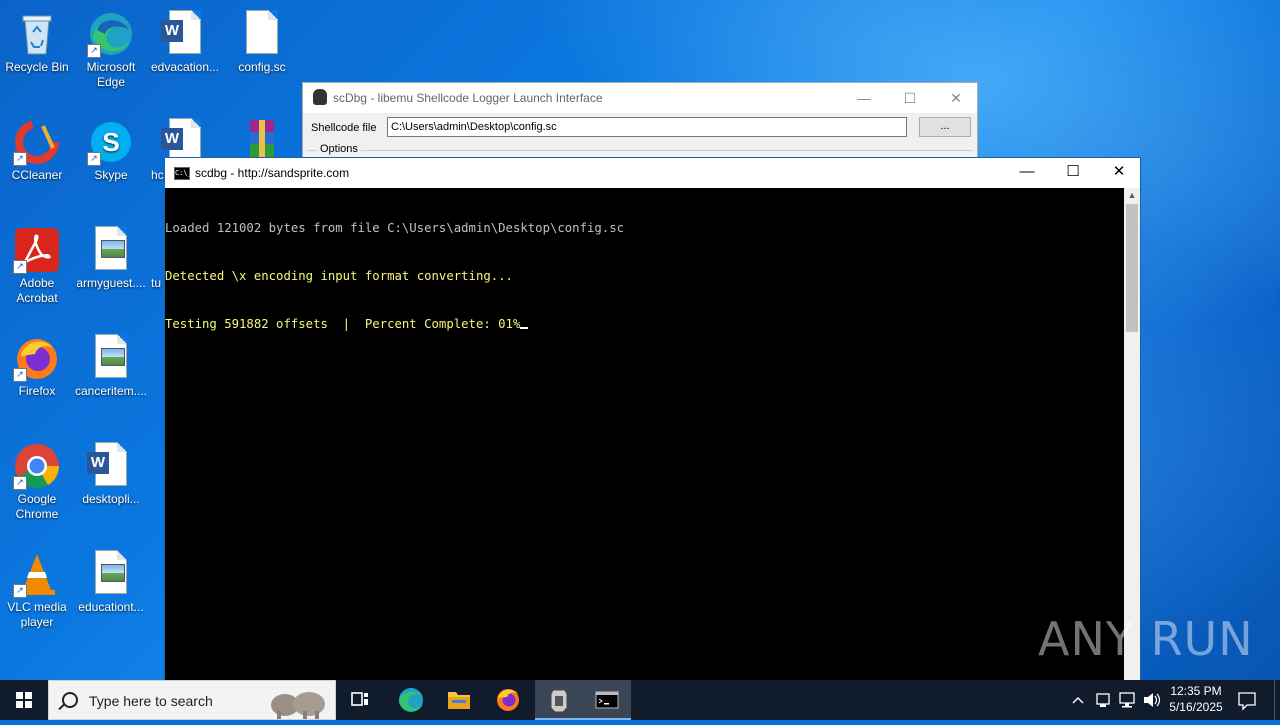 Image resolution: width=1280 pixels, height=725 pixels. I want to click on show-hidden-icons-button, so click(1078, 700).